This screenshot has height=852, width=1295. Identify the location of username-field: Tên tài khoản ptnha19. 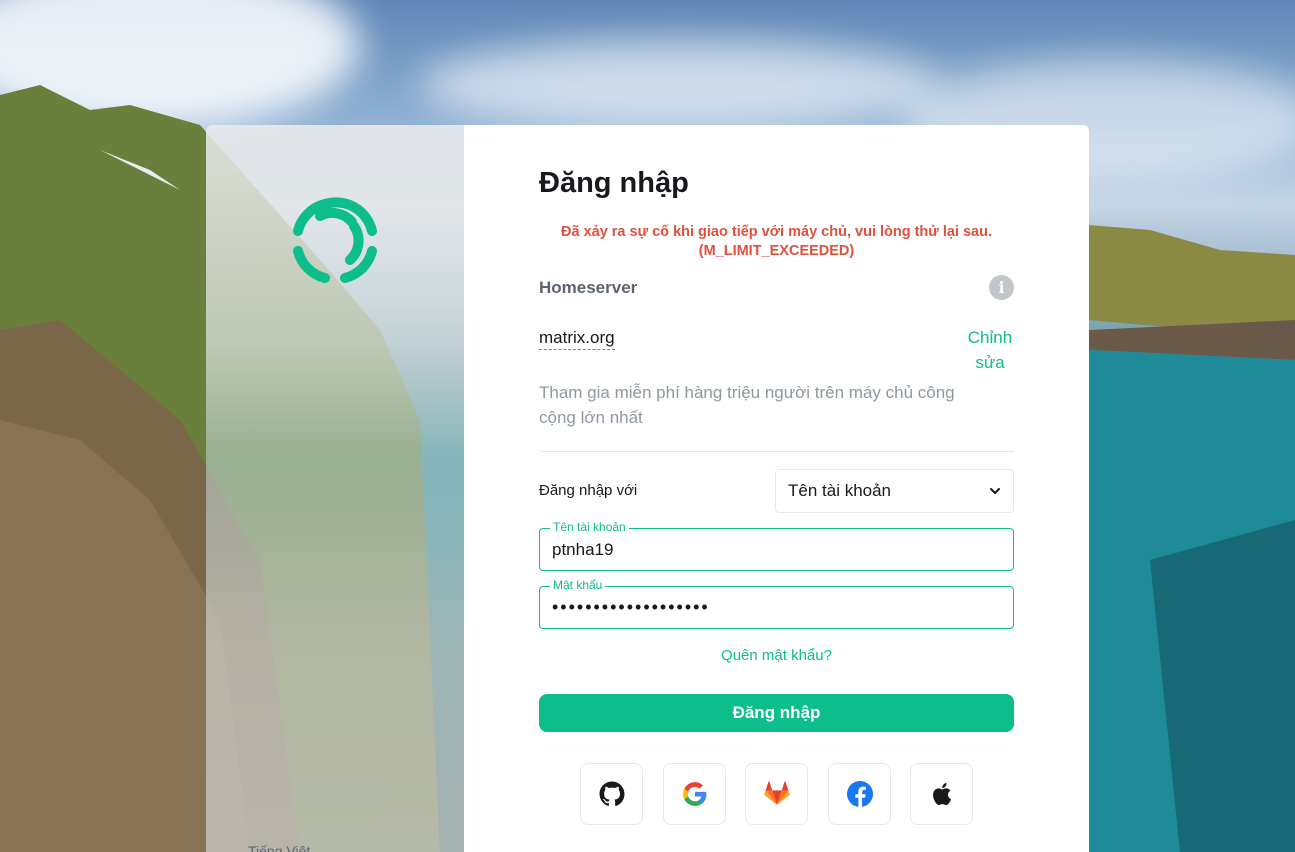
(776, 545).